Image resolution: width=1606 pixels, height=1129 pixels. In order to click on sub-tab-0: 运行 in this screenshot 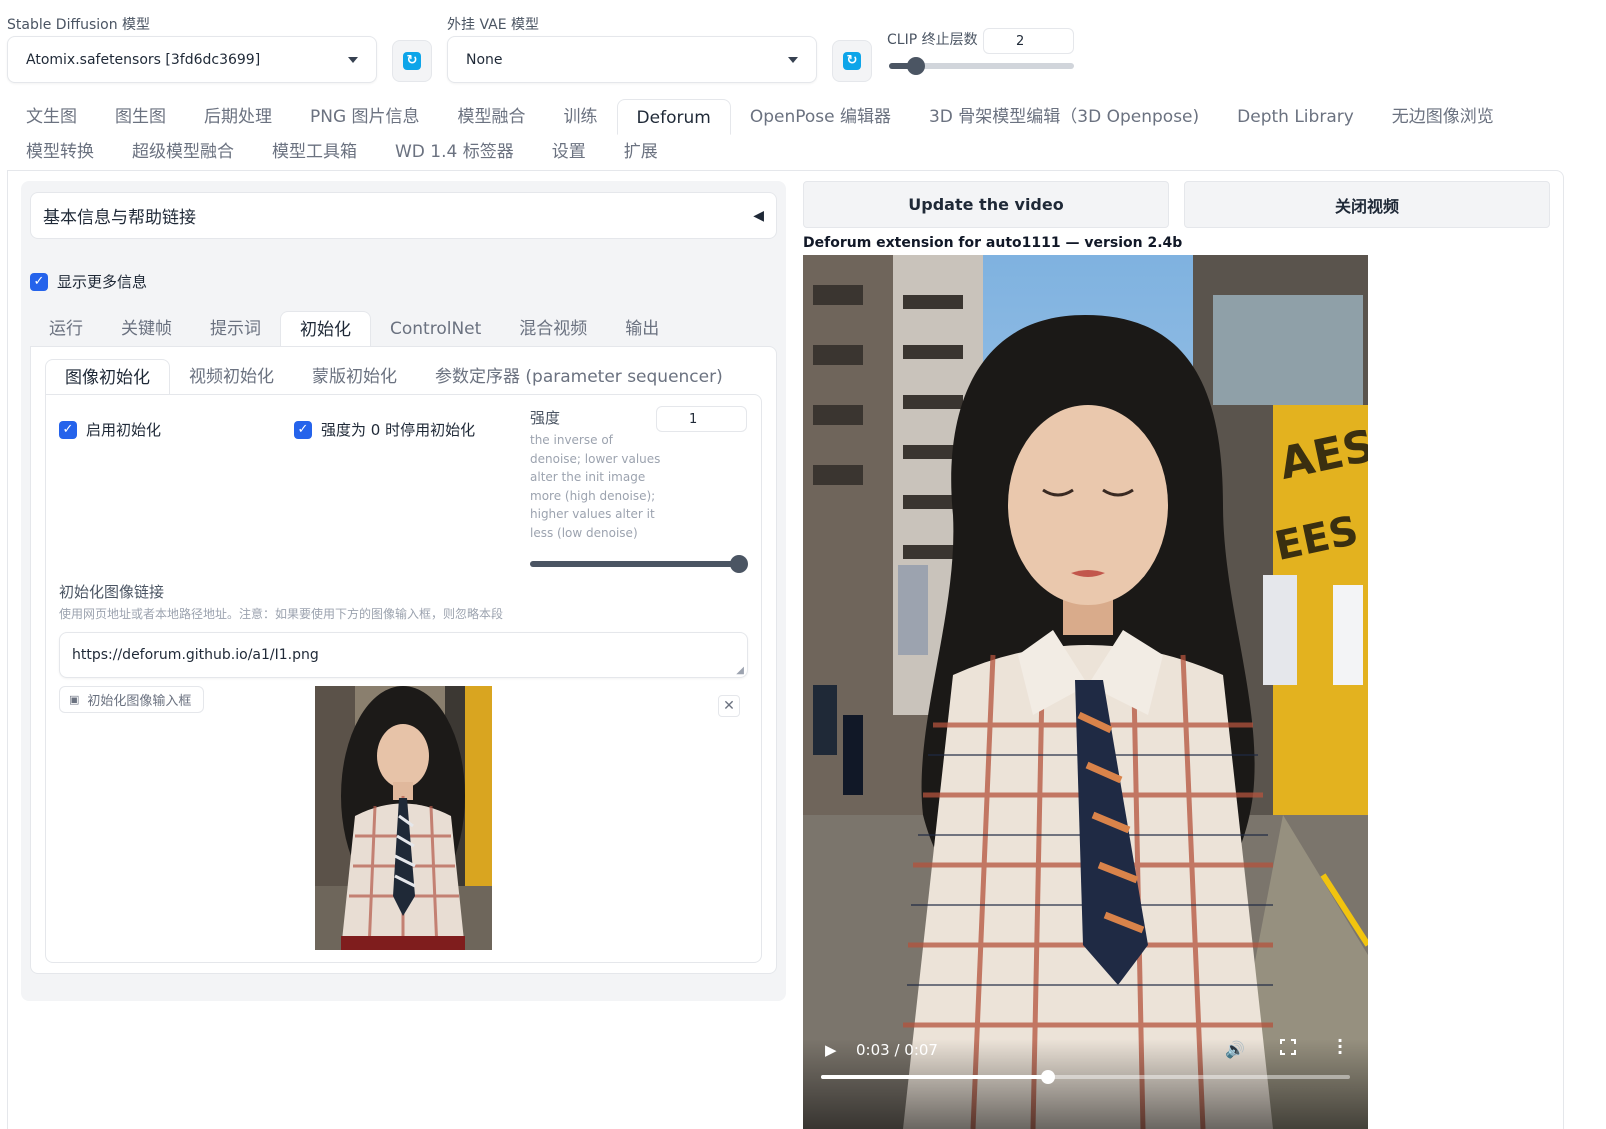, I will do `click(66, 329)`.